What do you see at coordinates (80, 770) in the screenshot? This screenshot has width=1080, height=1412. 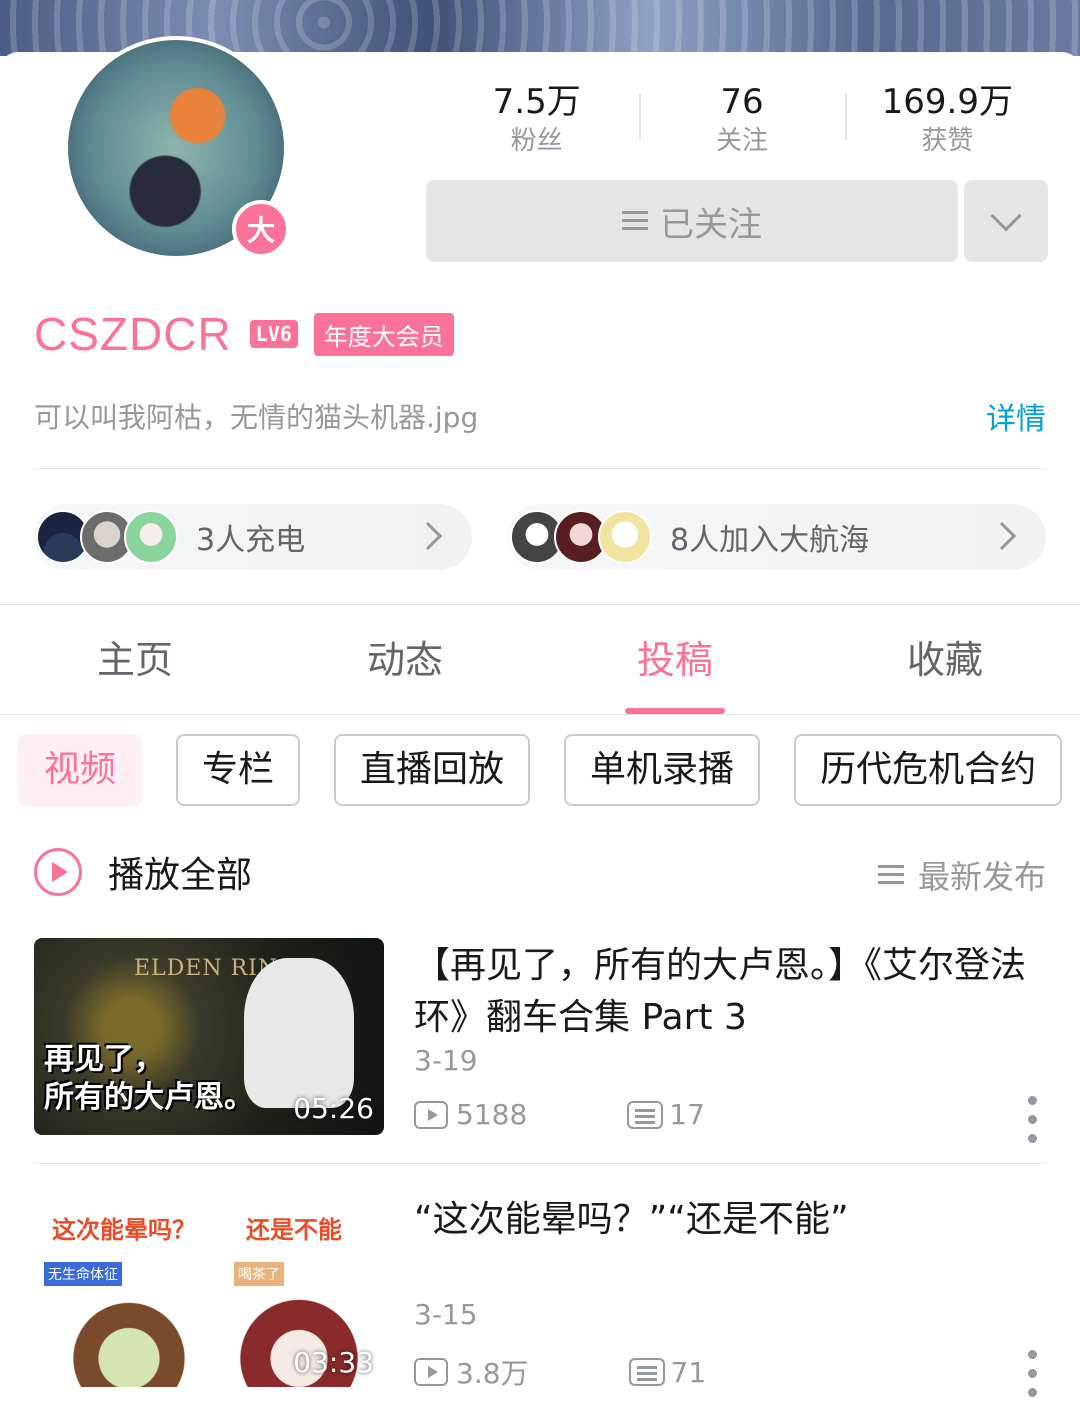 I see `chip-videos: 视频` at bounding box center [80, 770].